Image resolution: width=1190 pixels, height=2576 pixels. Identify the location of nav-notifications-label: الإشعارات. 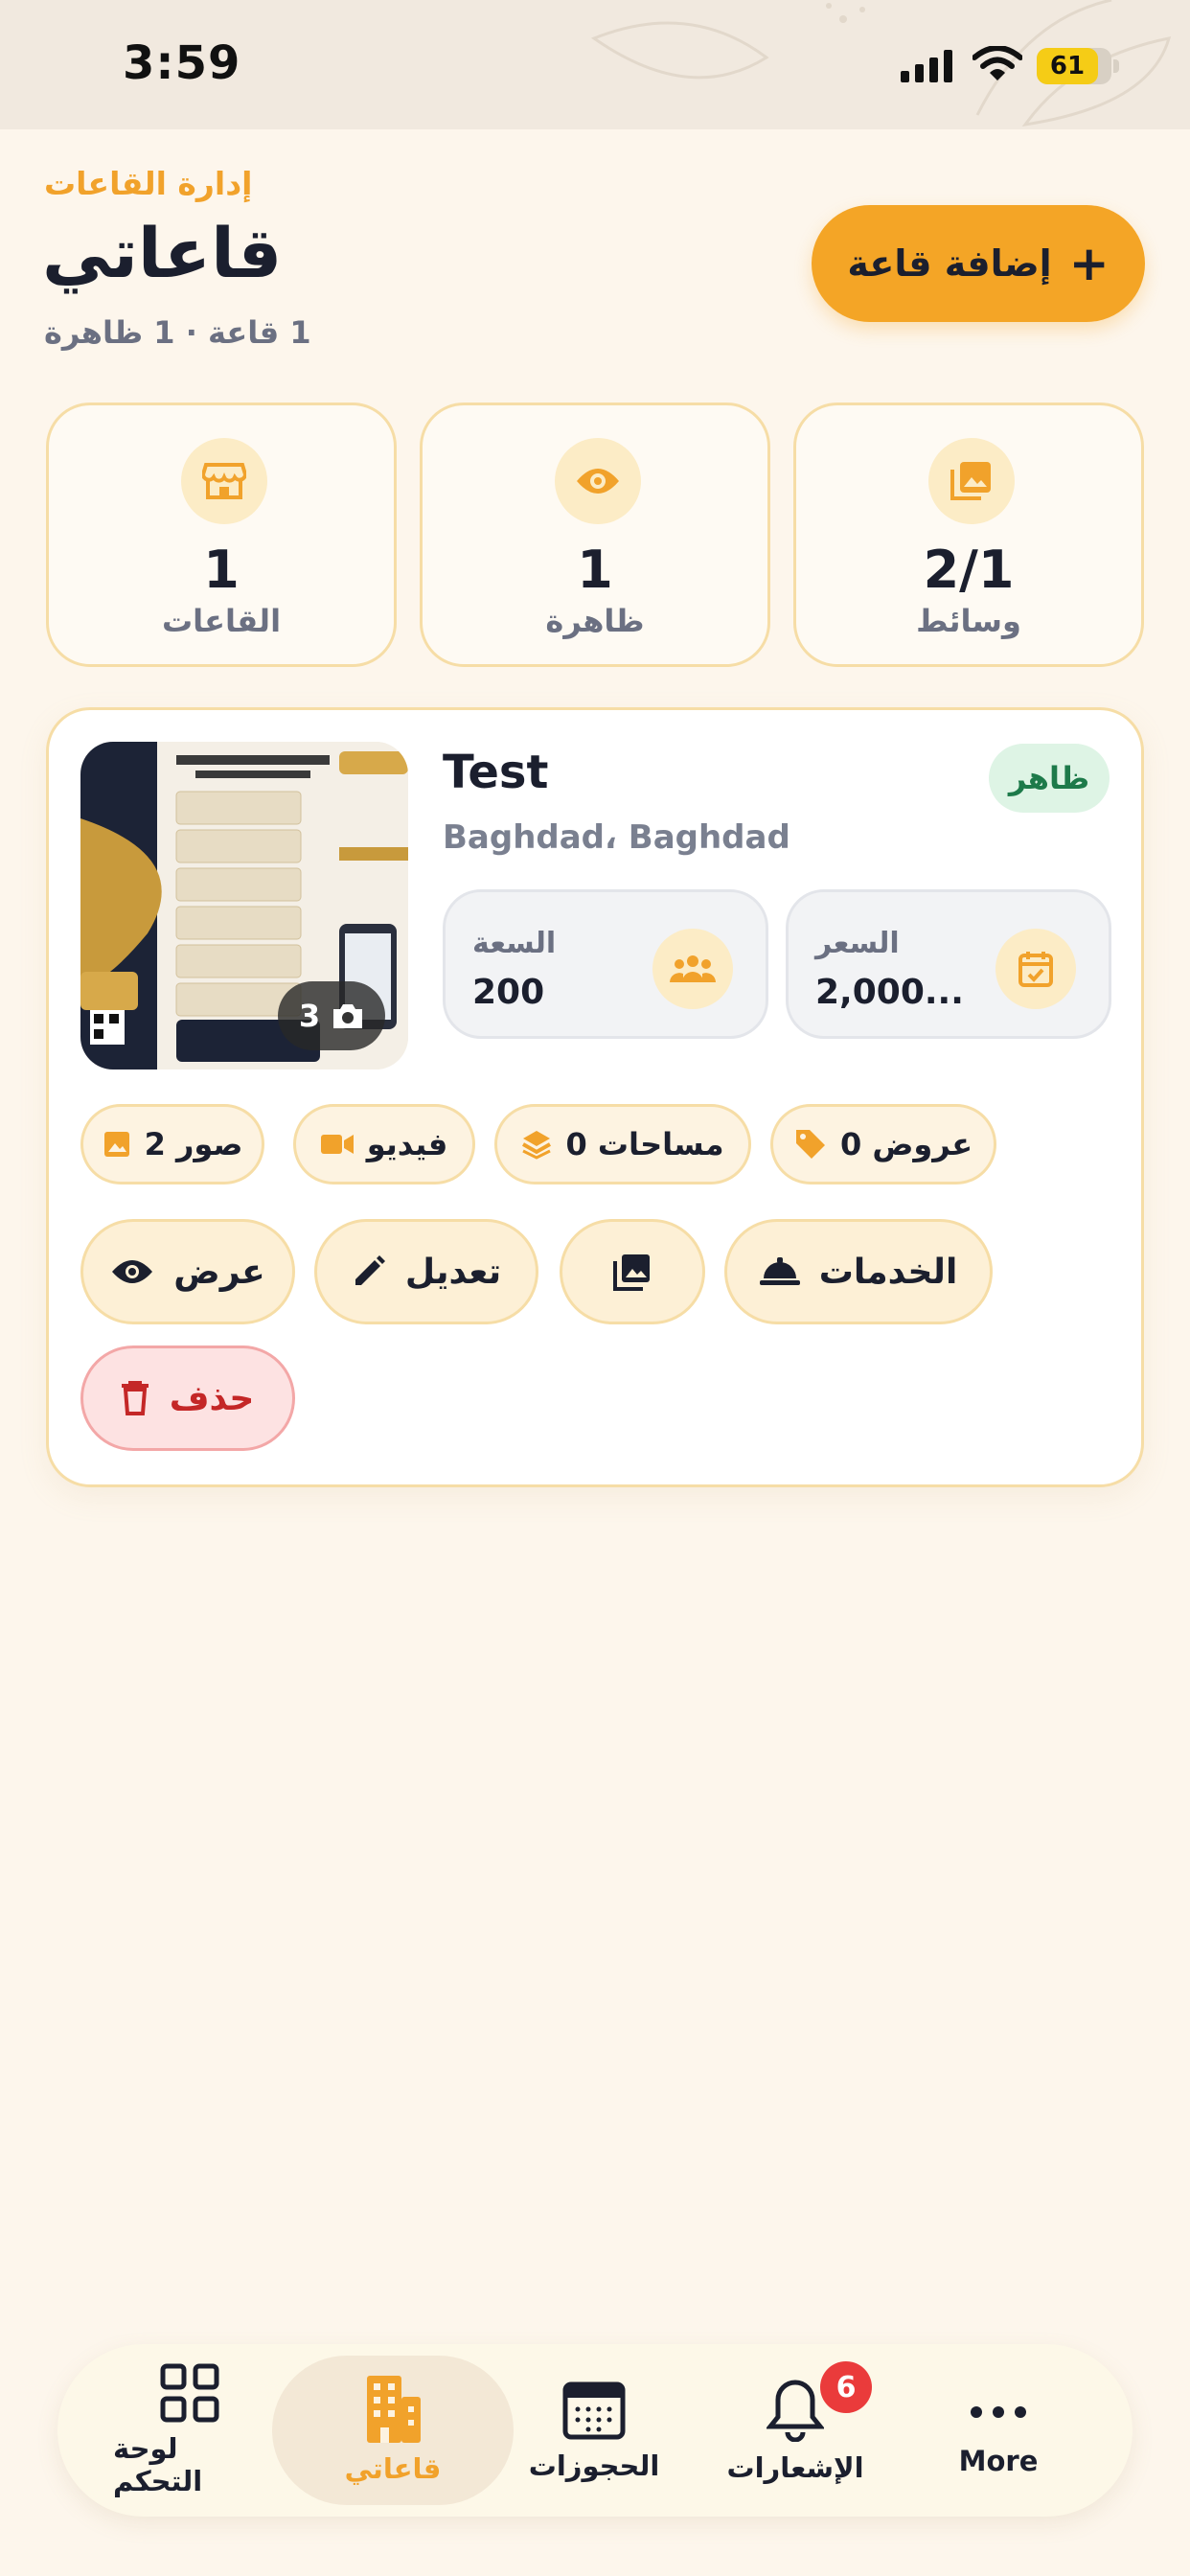
(795, 2467).